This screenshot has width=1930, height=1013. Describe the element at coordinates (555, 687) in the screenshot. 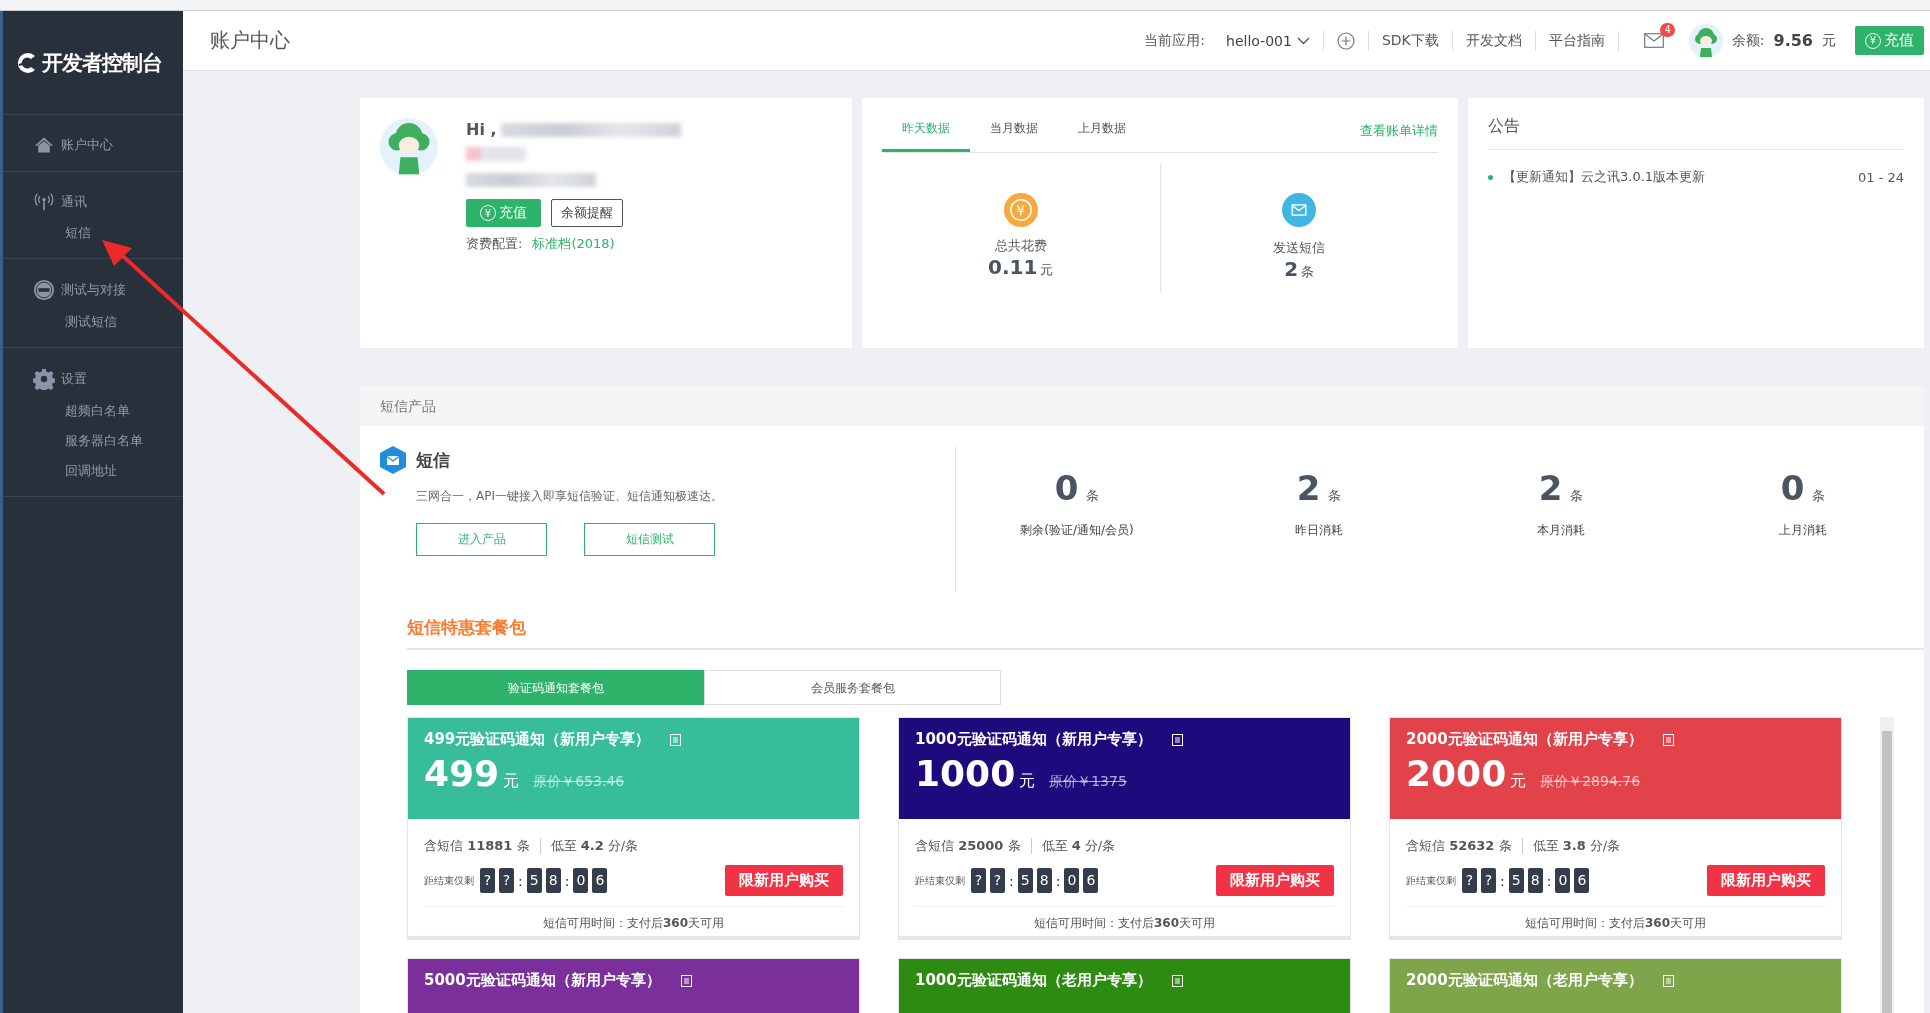

I see `package-tab: 验证码通知套餐包` at that location.